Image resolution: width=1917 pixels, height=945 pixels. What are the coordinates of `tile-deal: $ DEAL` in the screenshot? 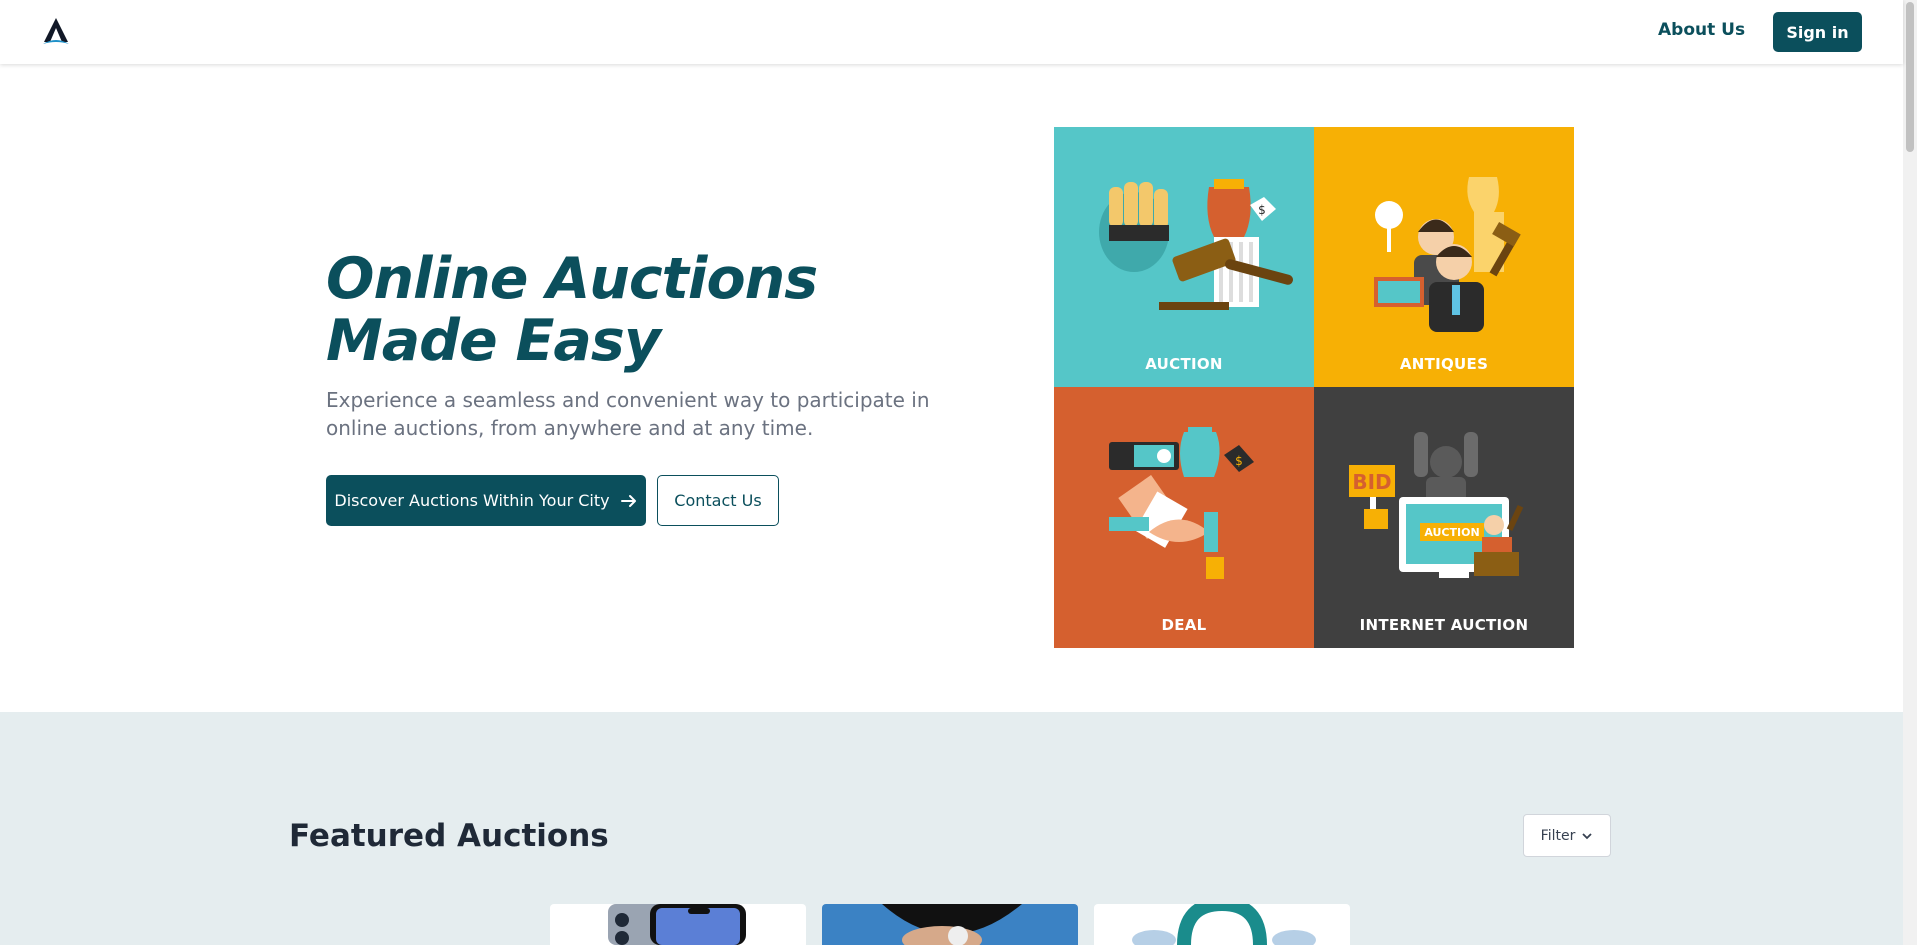 It's located at (1184, 517).